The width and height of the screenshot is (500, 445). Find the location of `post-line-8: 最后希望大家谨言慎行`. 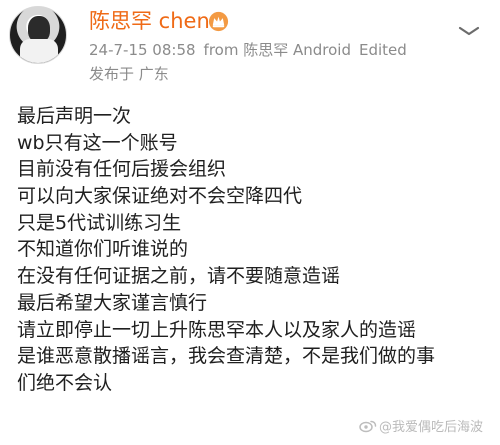

post-line-8: 最后希望大家谨言慎行 is located at coordinates (112, 302).